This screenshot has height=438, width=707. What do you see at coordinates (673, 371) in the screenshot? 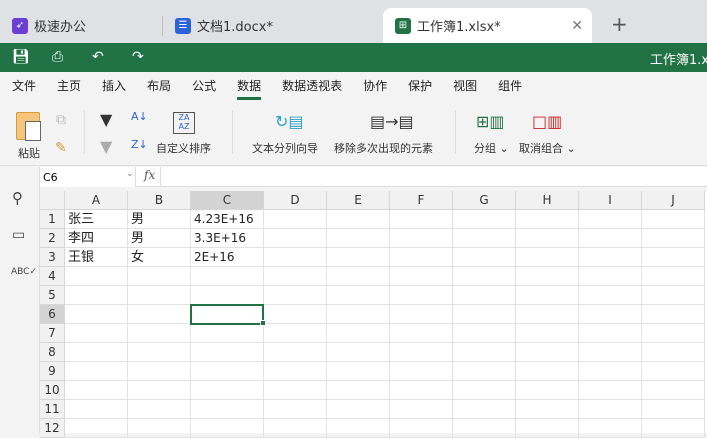
I see `cell-J9` at bounding box center [673, 371].